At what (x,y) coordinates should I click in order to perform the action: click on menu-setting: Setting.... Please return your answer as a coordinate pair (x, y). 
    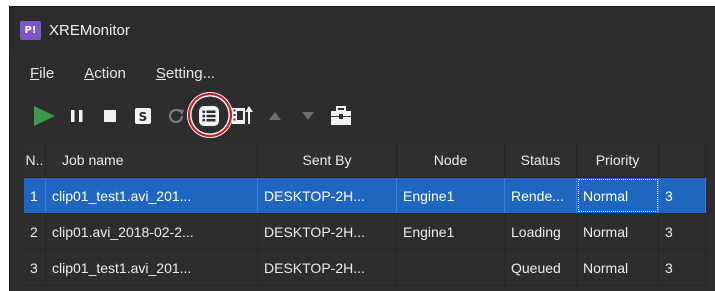
    Looking at the image, I should click on (185, 73).